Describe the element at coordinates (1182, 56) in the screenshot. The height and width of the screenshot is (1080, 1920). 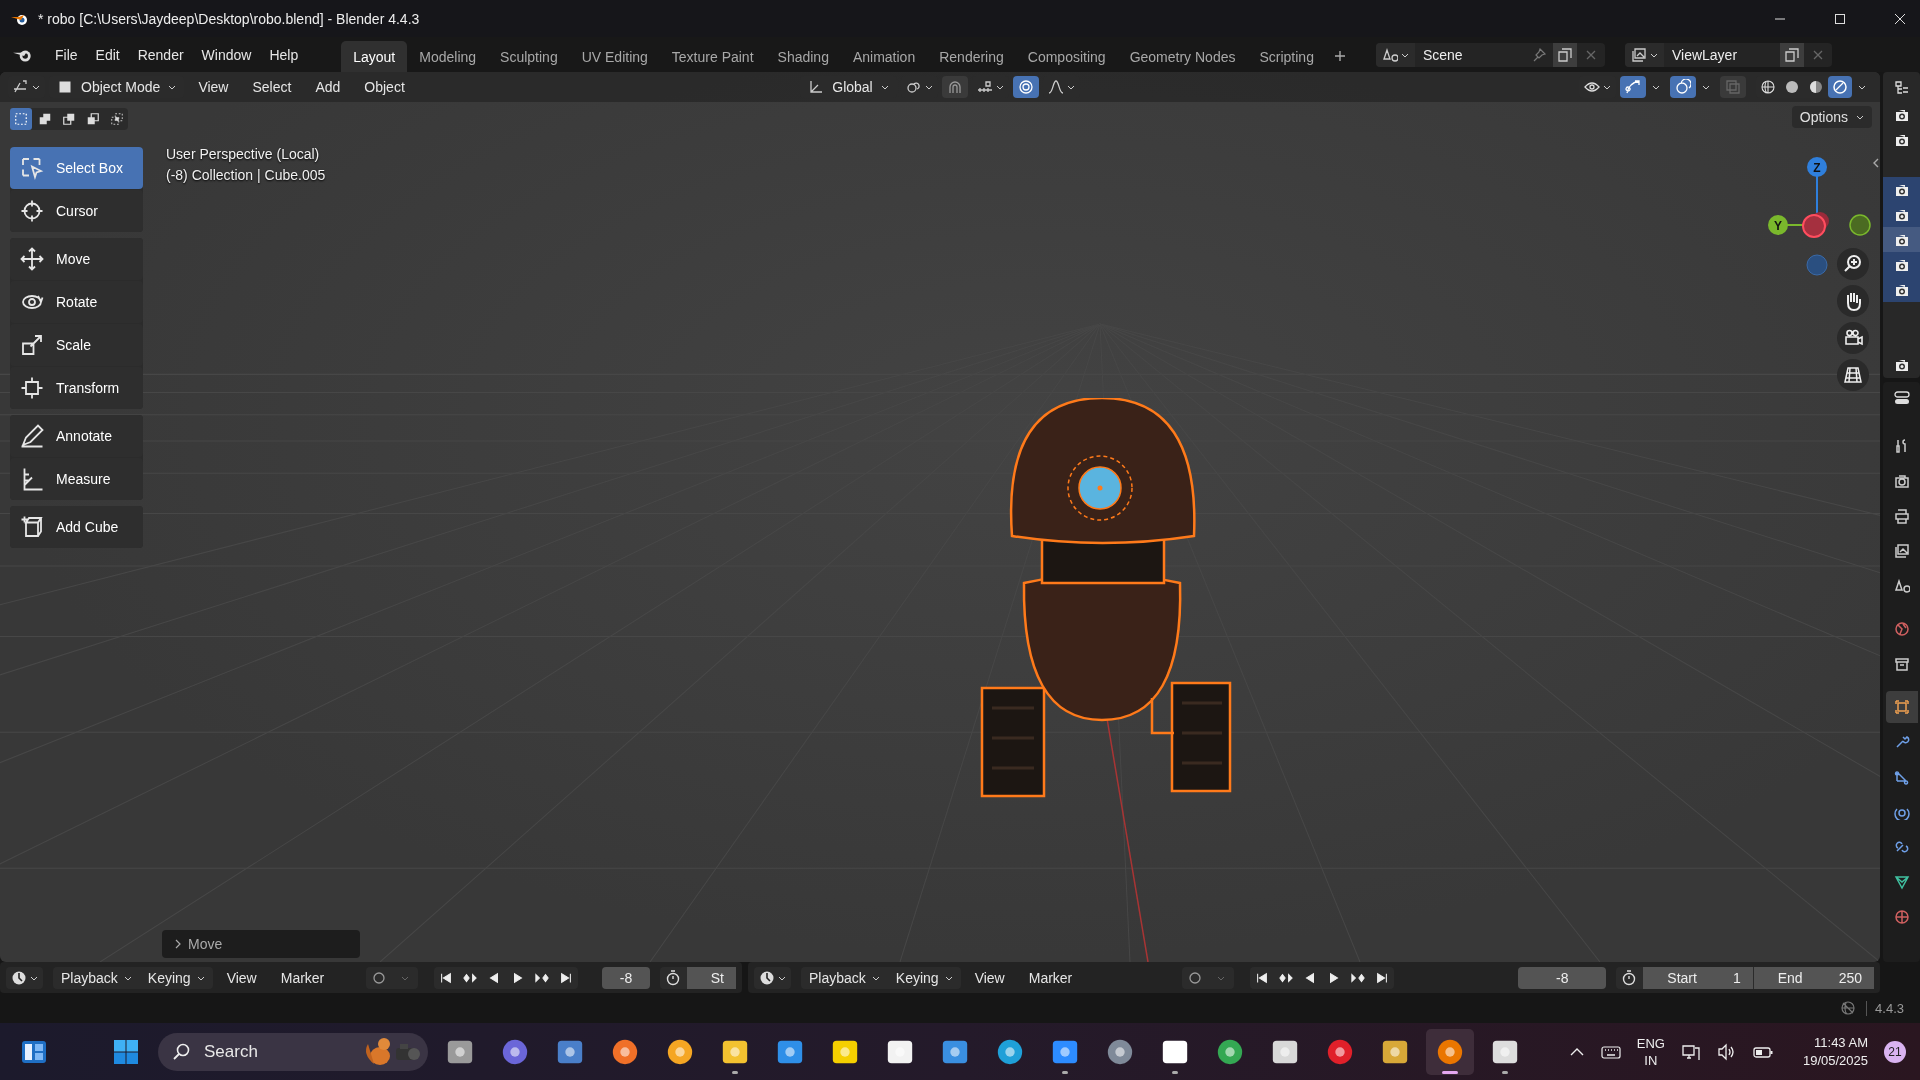
I see `workspace-tab: Geometry Nodes` at that location.